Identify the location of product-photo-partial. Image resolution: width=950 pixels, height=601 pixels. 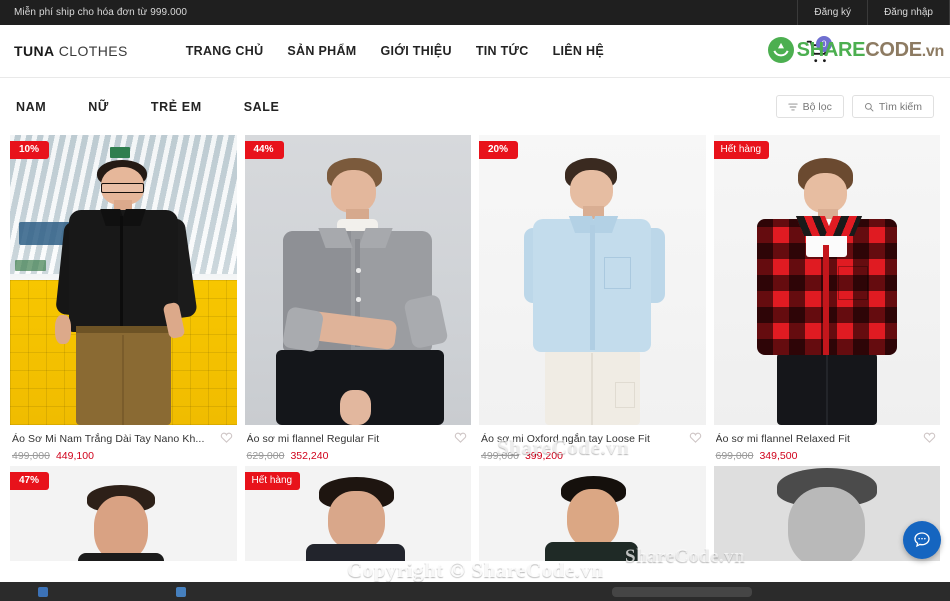
(592, 513).